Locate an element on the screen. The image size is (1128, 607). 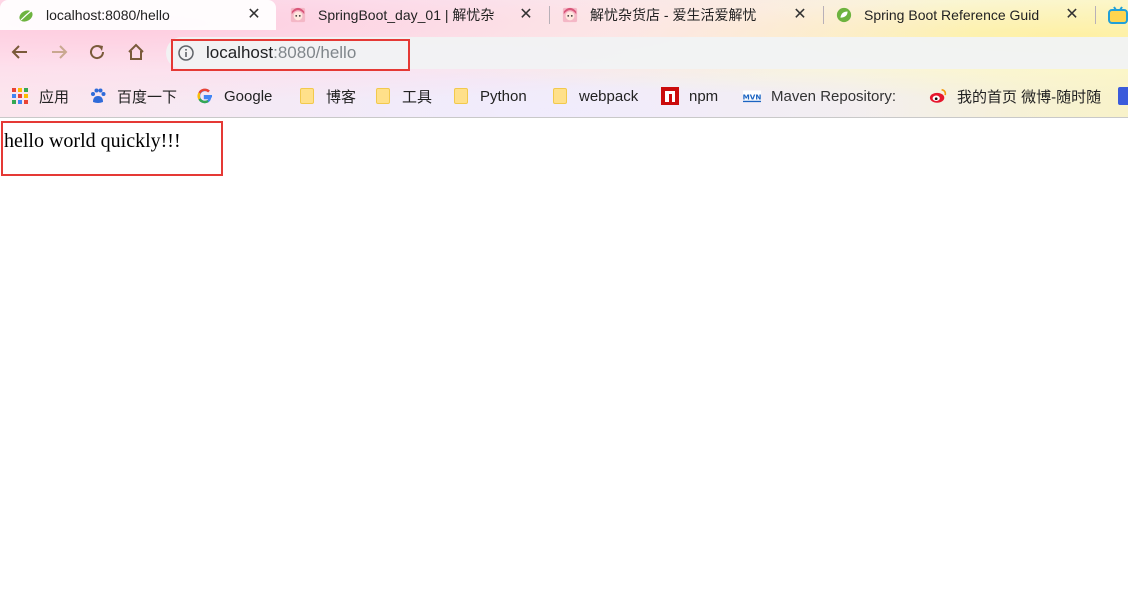
forward-button is located at coordinates (59, 52).